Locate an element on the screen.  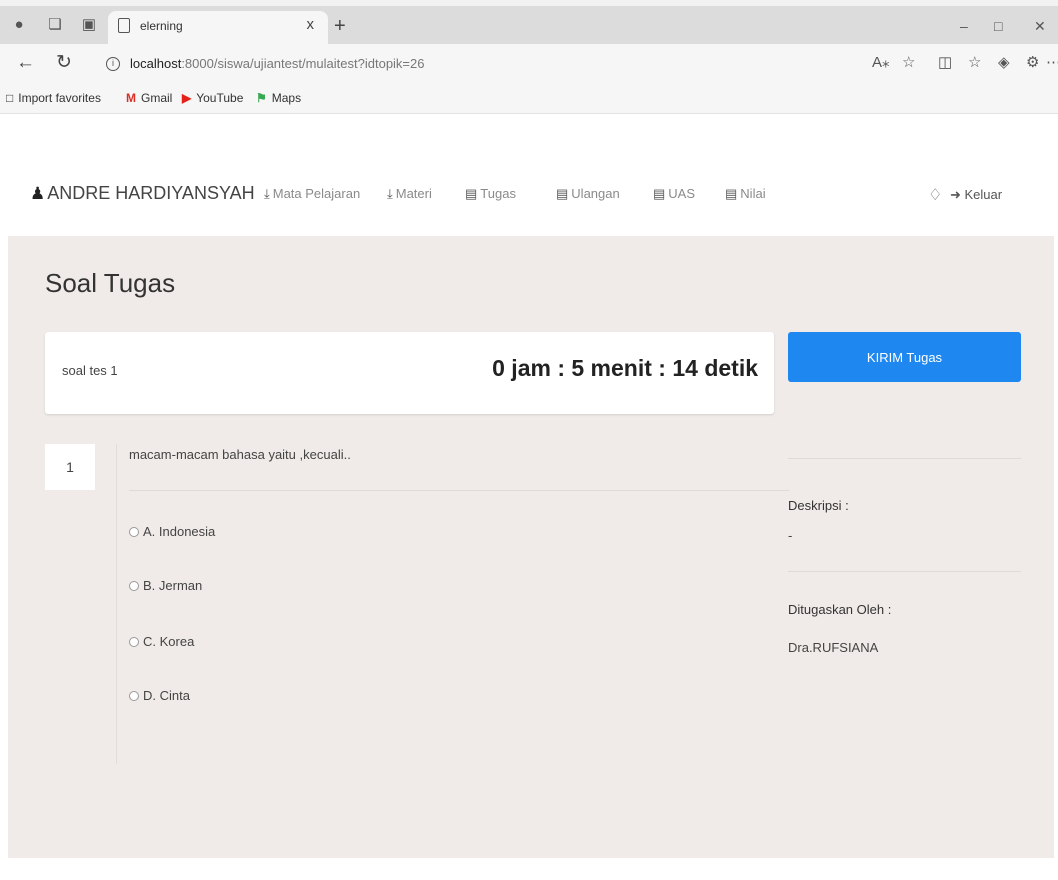
maps-icon: ⚑ is located at coordinates (261, 98).